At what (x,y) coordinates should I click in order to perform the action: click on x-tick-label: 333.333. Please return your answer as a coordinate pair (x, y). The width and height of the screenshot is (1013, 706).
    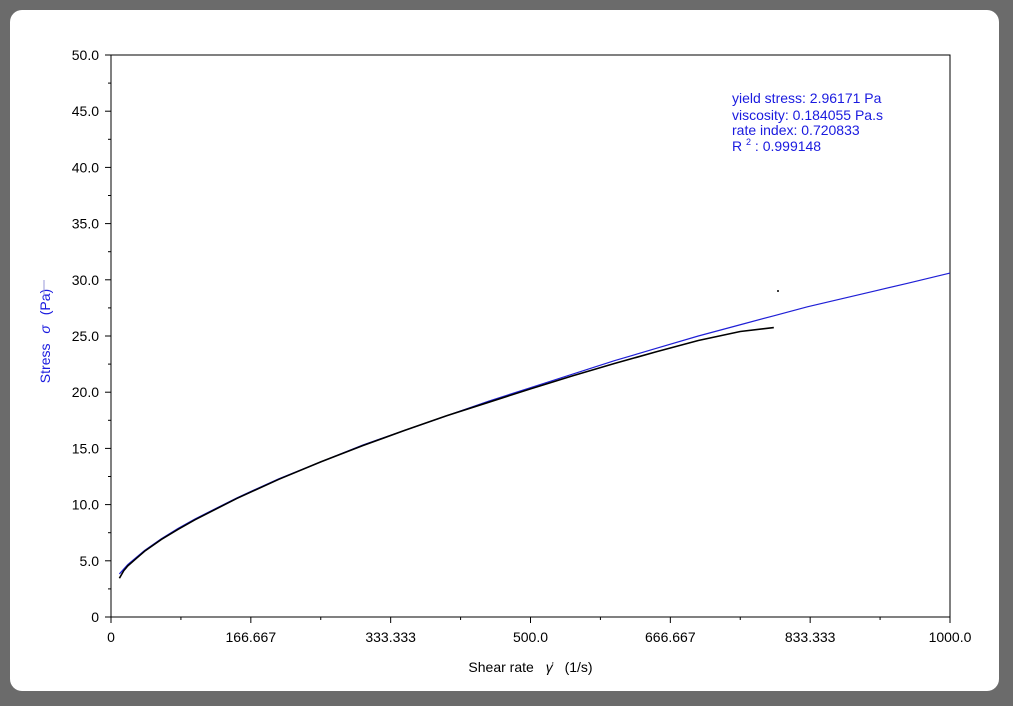
    Looking at the image, I should click on (390, 637).